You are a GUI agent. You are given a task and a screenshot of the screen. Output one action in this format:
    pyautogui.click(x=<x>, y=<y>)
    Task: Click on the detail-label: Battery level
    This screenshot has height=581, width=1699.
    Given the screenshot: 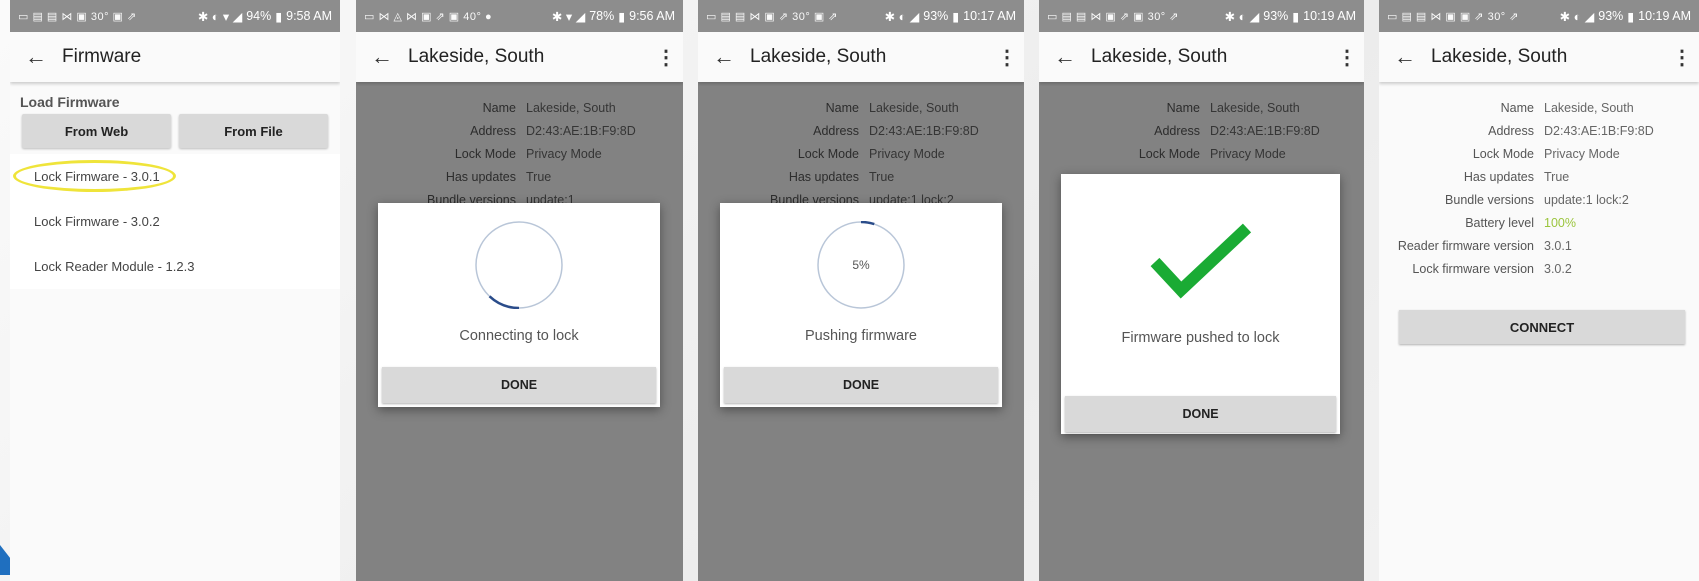 What is the action you would take?
    pyautogui.click(x=1499, y=222)
    